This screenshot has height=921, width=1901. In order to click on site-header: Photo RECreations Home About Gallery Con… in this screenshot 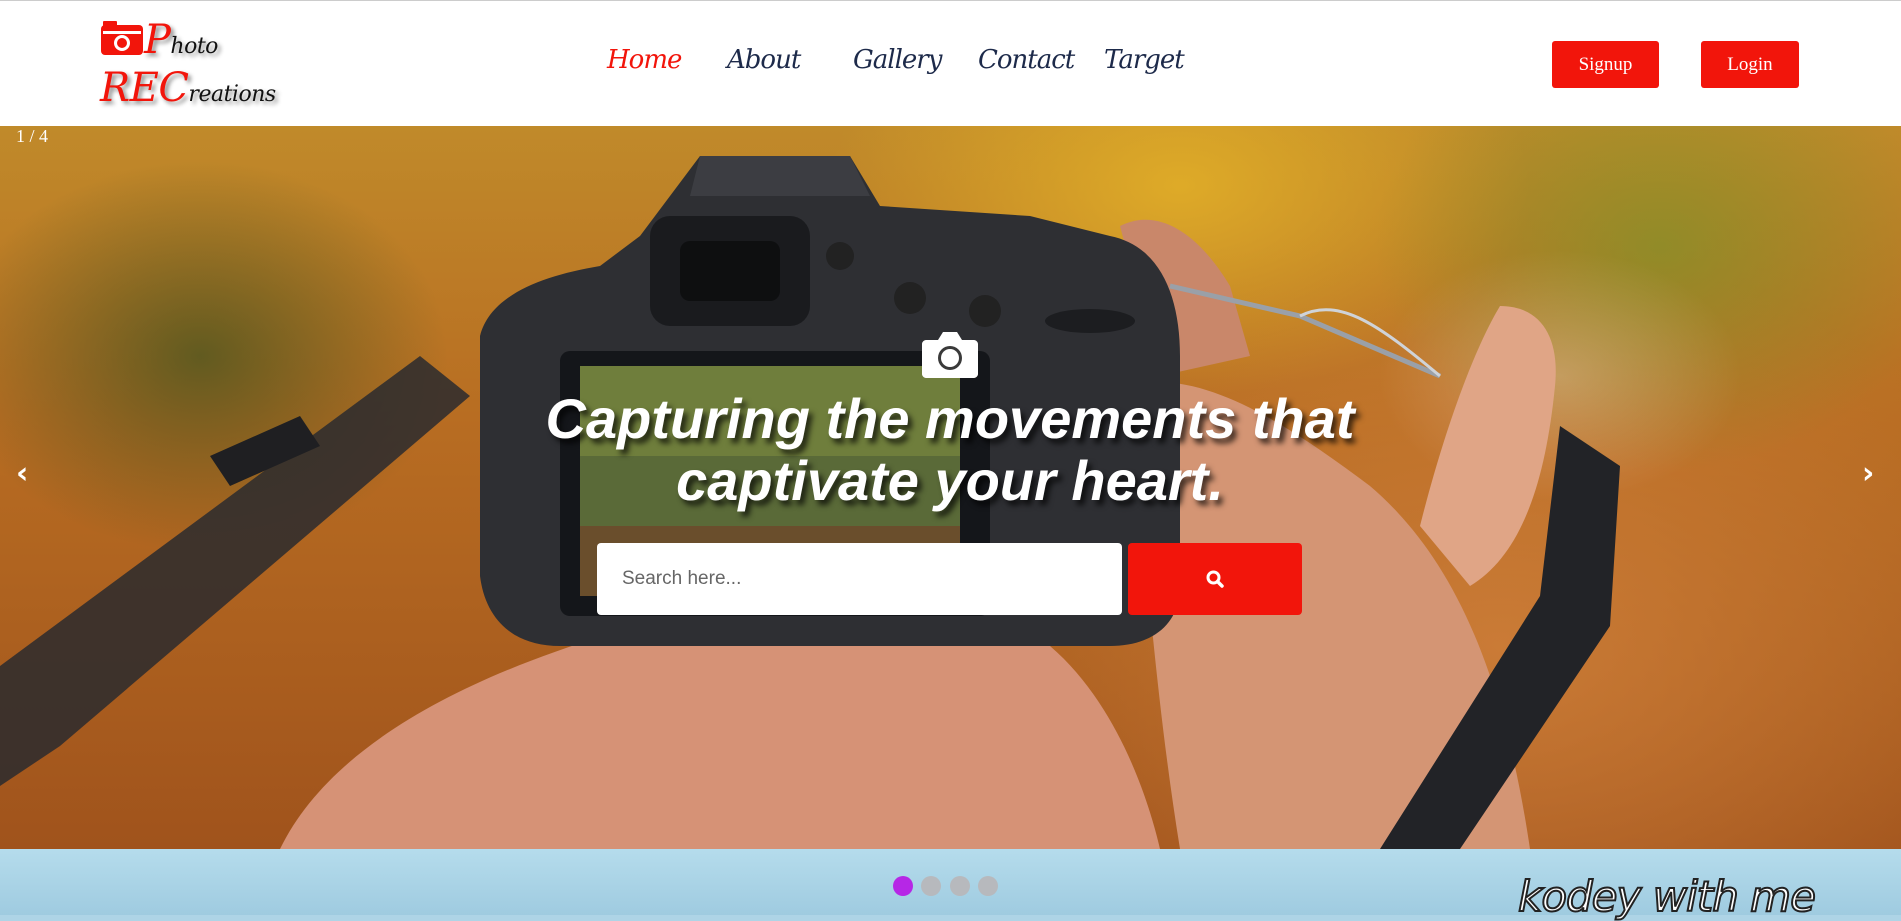, I will do `click(950, 63)`.